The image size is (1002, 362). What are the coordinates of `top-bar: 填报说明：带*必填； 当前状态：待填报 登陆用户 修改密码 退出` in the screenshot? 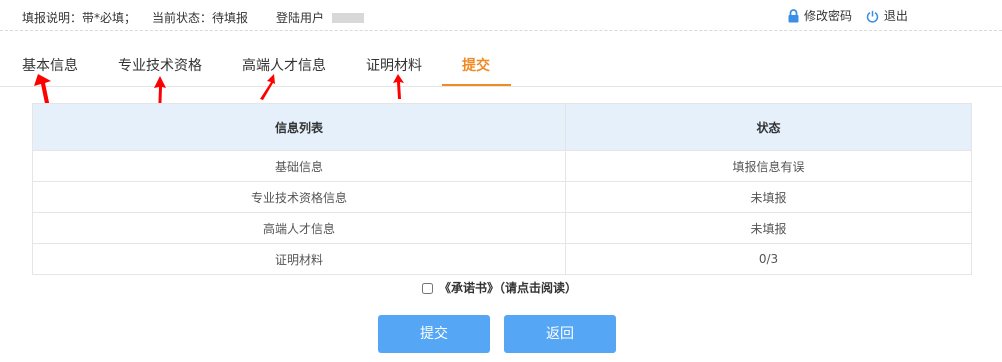 It's located at (501, 15).